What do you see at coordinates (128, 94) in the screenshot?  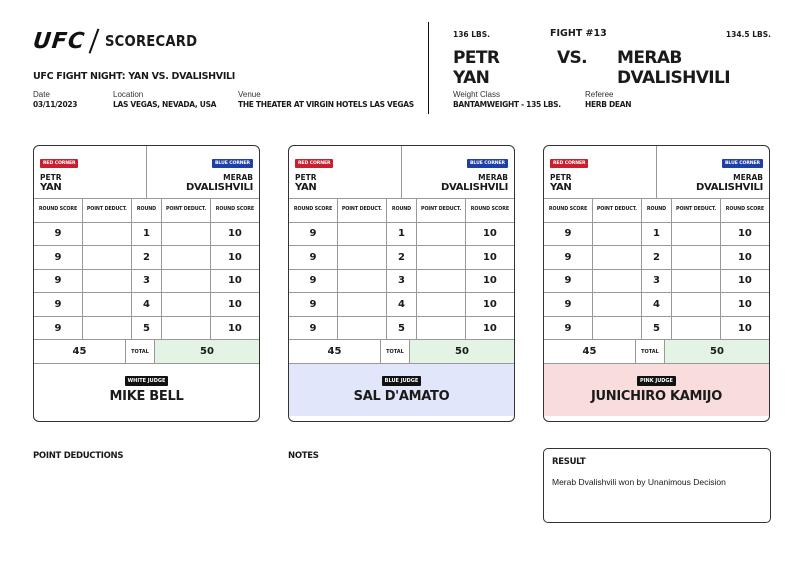 I see `location-label: Location` at bounding box center [128, 94].